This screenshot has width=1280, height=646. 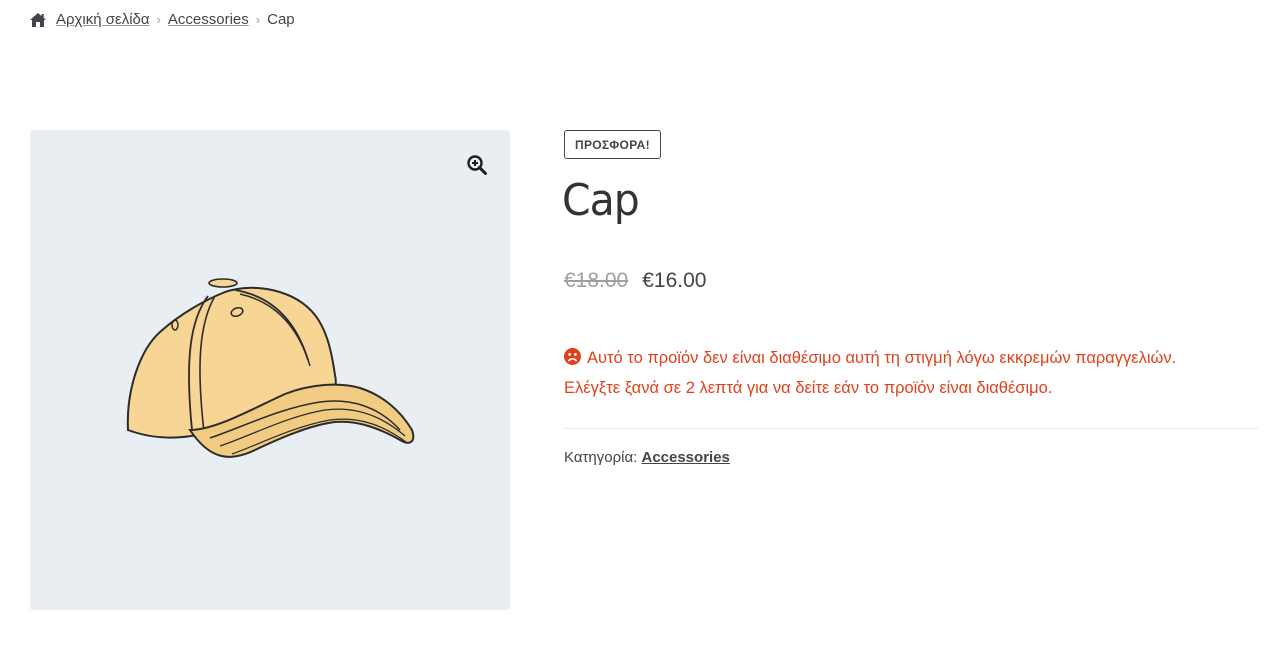 I want to click on breadcrumb: Αρχική σελίδα › Accessories › Cap, so click(x=162, y=19).